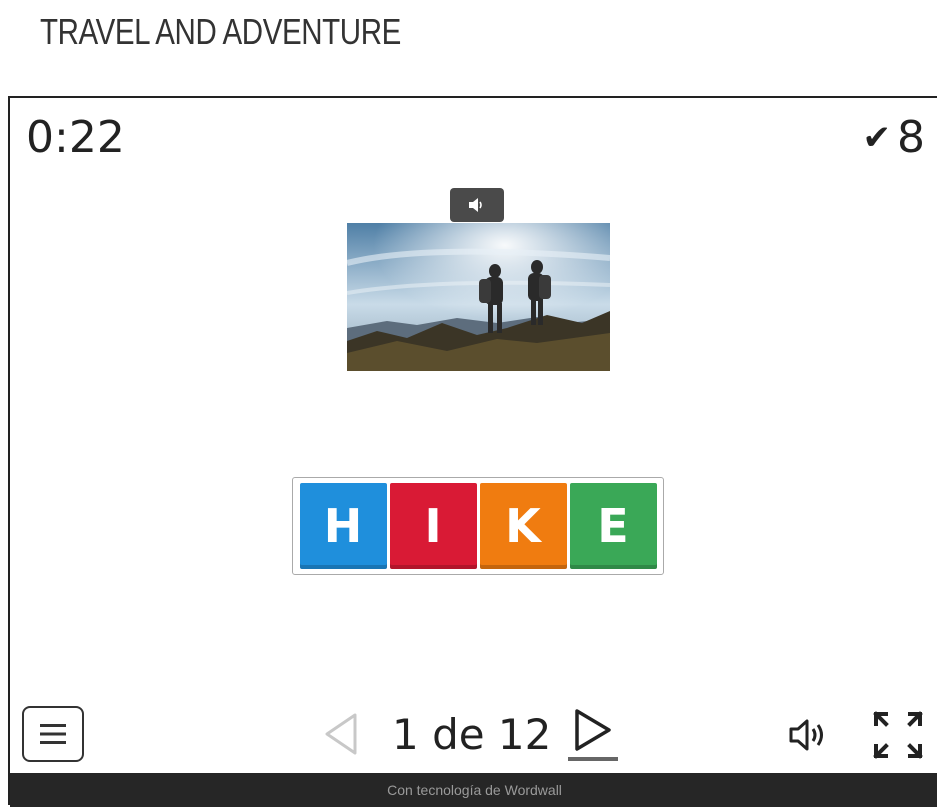 Image resolution: width=937 pixels, height=807 pixels. What do you see at coordinates (220, 31) in the screenshot?
I see `page-title: TRAVEL AND ADVENTURE` at bounding box center [220, 31].